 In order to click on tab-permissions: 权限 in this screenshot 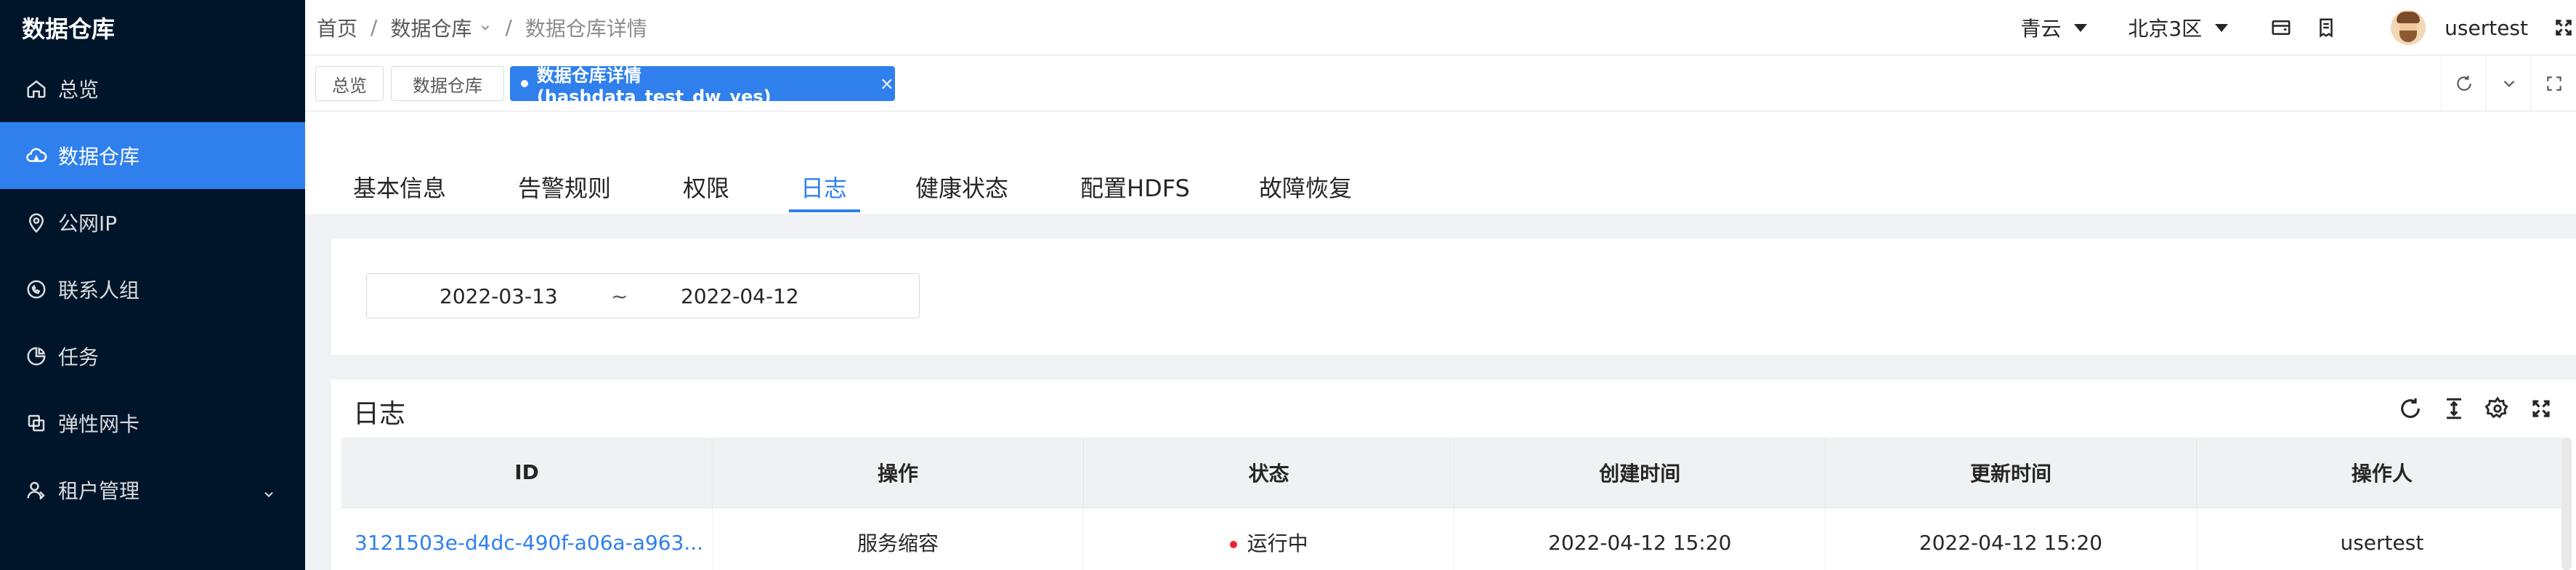, I will do `click(706, 187)`.